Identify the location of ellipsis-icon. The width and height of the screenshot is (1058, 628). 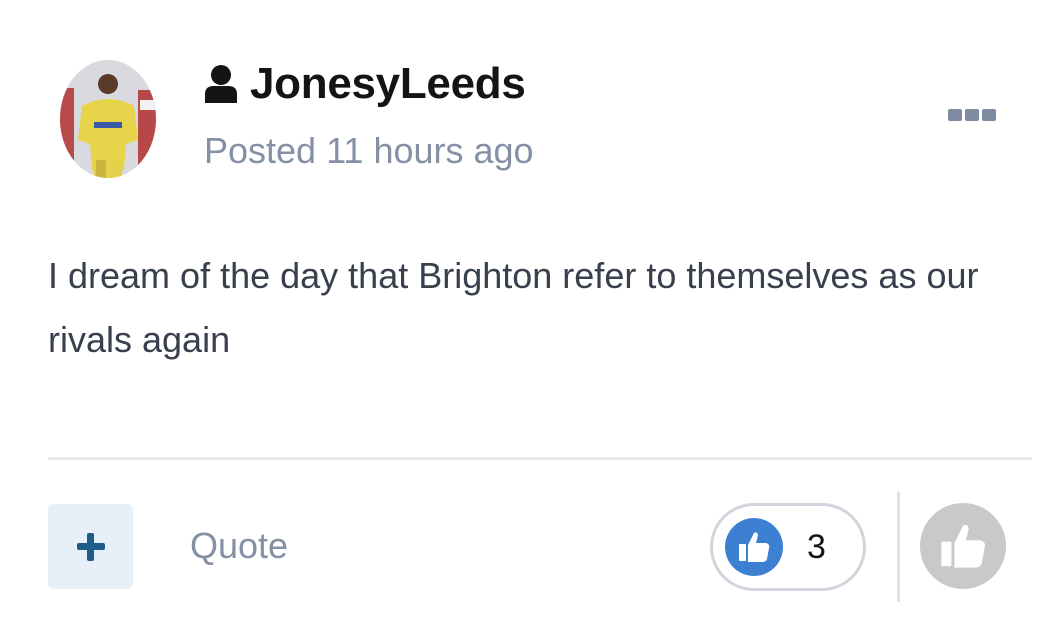
(972, 115).